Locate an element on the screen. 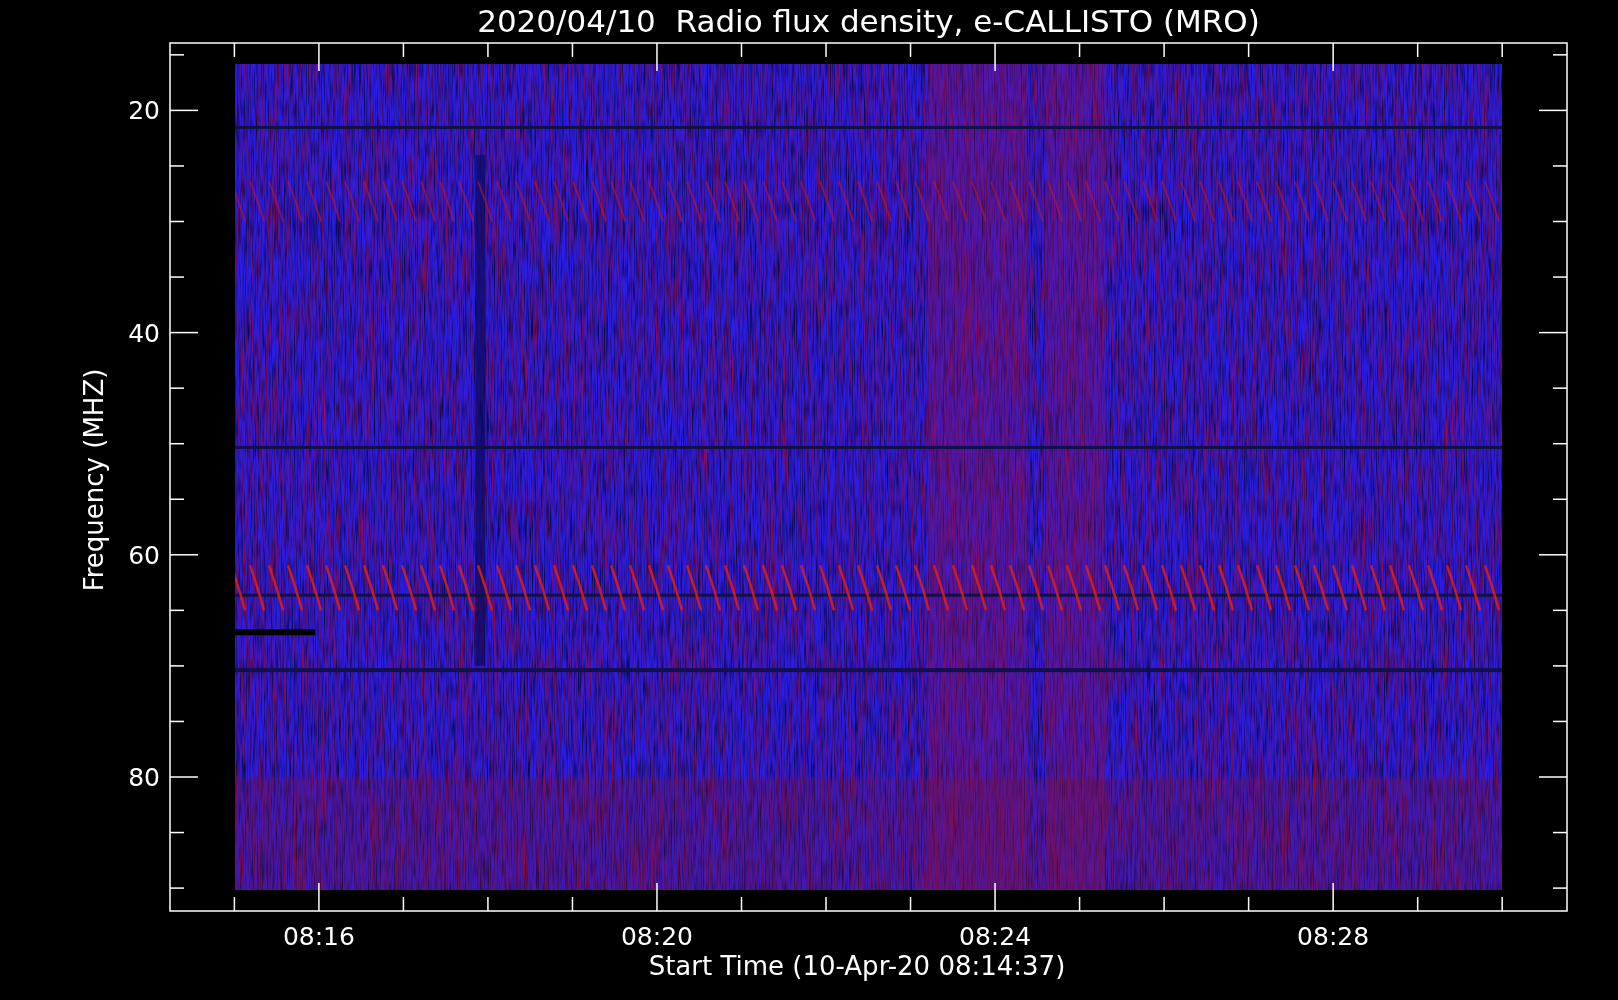  y-tick-label: 40 is located at coordinates (144, 333).